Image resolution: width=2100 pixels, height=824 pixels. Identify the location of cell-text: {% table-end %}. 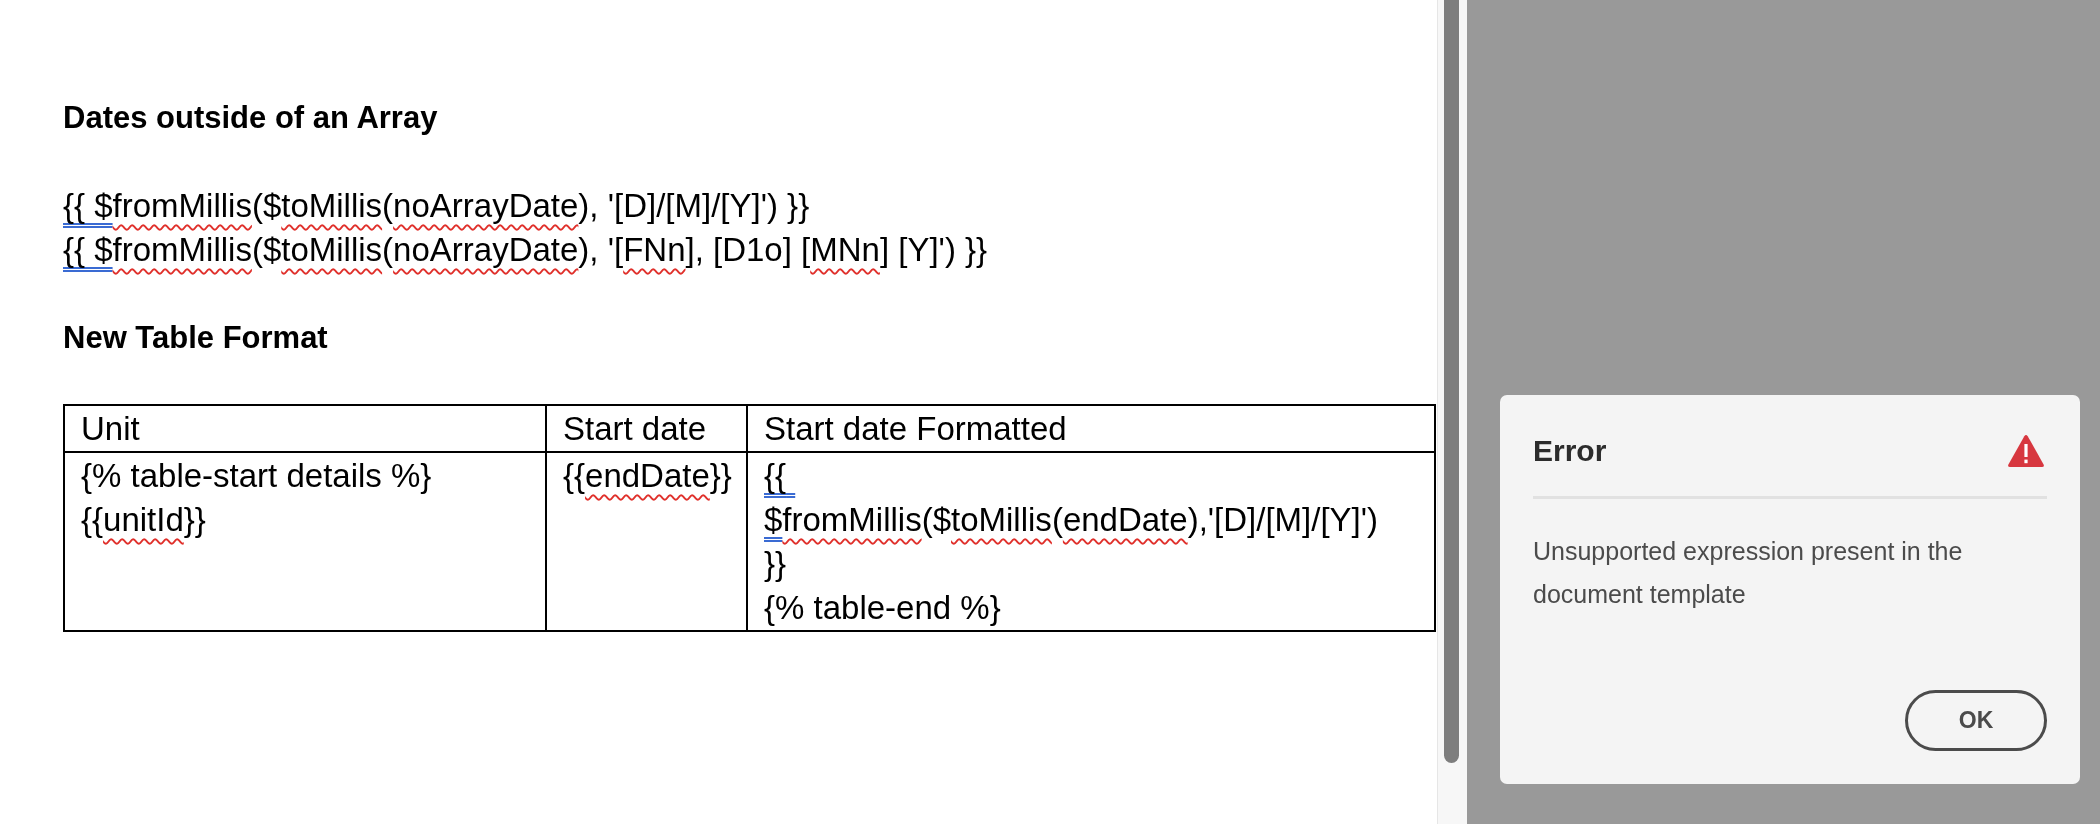
(882, 608).